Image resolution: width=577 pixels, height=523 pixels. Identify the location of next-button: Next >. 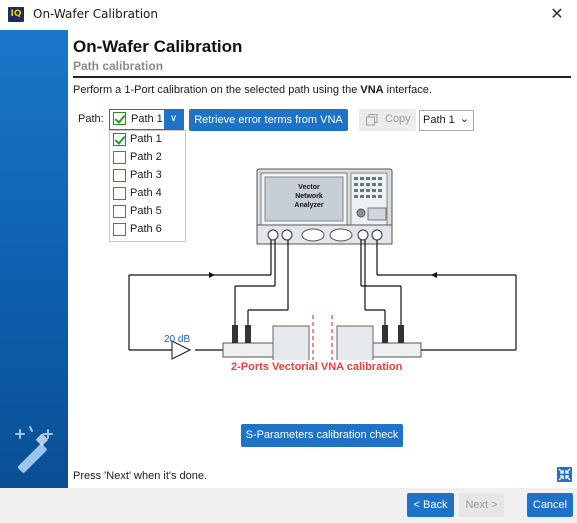
(481, 505).